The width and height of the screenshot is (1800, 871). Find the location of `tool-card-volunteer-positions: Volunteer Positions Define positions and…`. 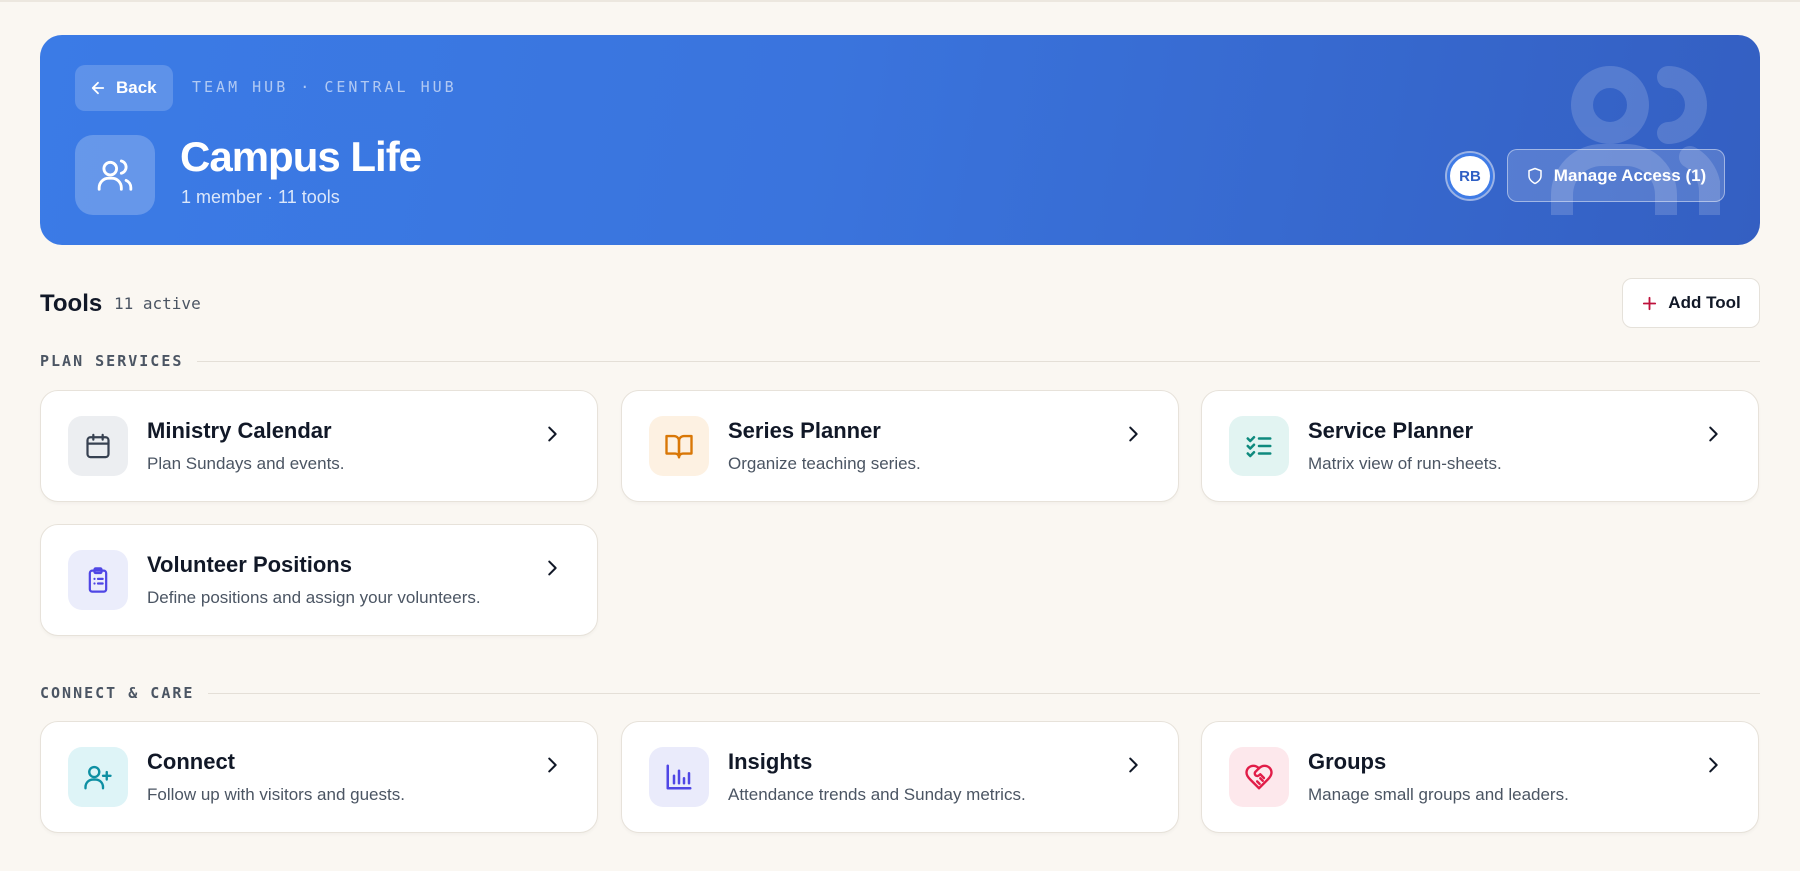

tool-card-volunteer-positions: Volunteer Positions Define positions and… is located at coordinates (319, 580).